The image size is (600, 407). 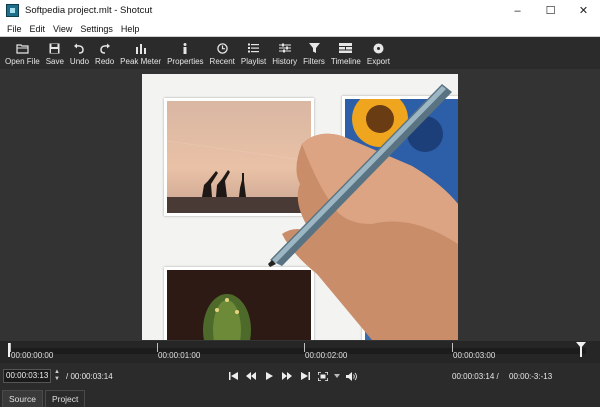 I want to click on playback-controls, so click(x=292, y=376).